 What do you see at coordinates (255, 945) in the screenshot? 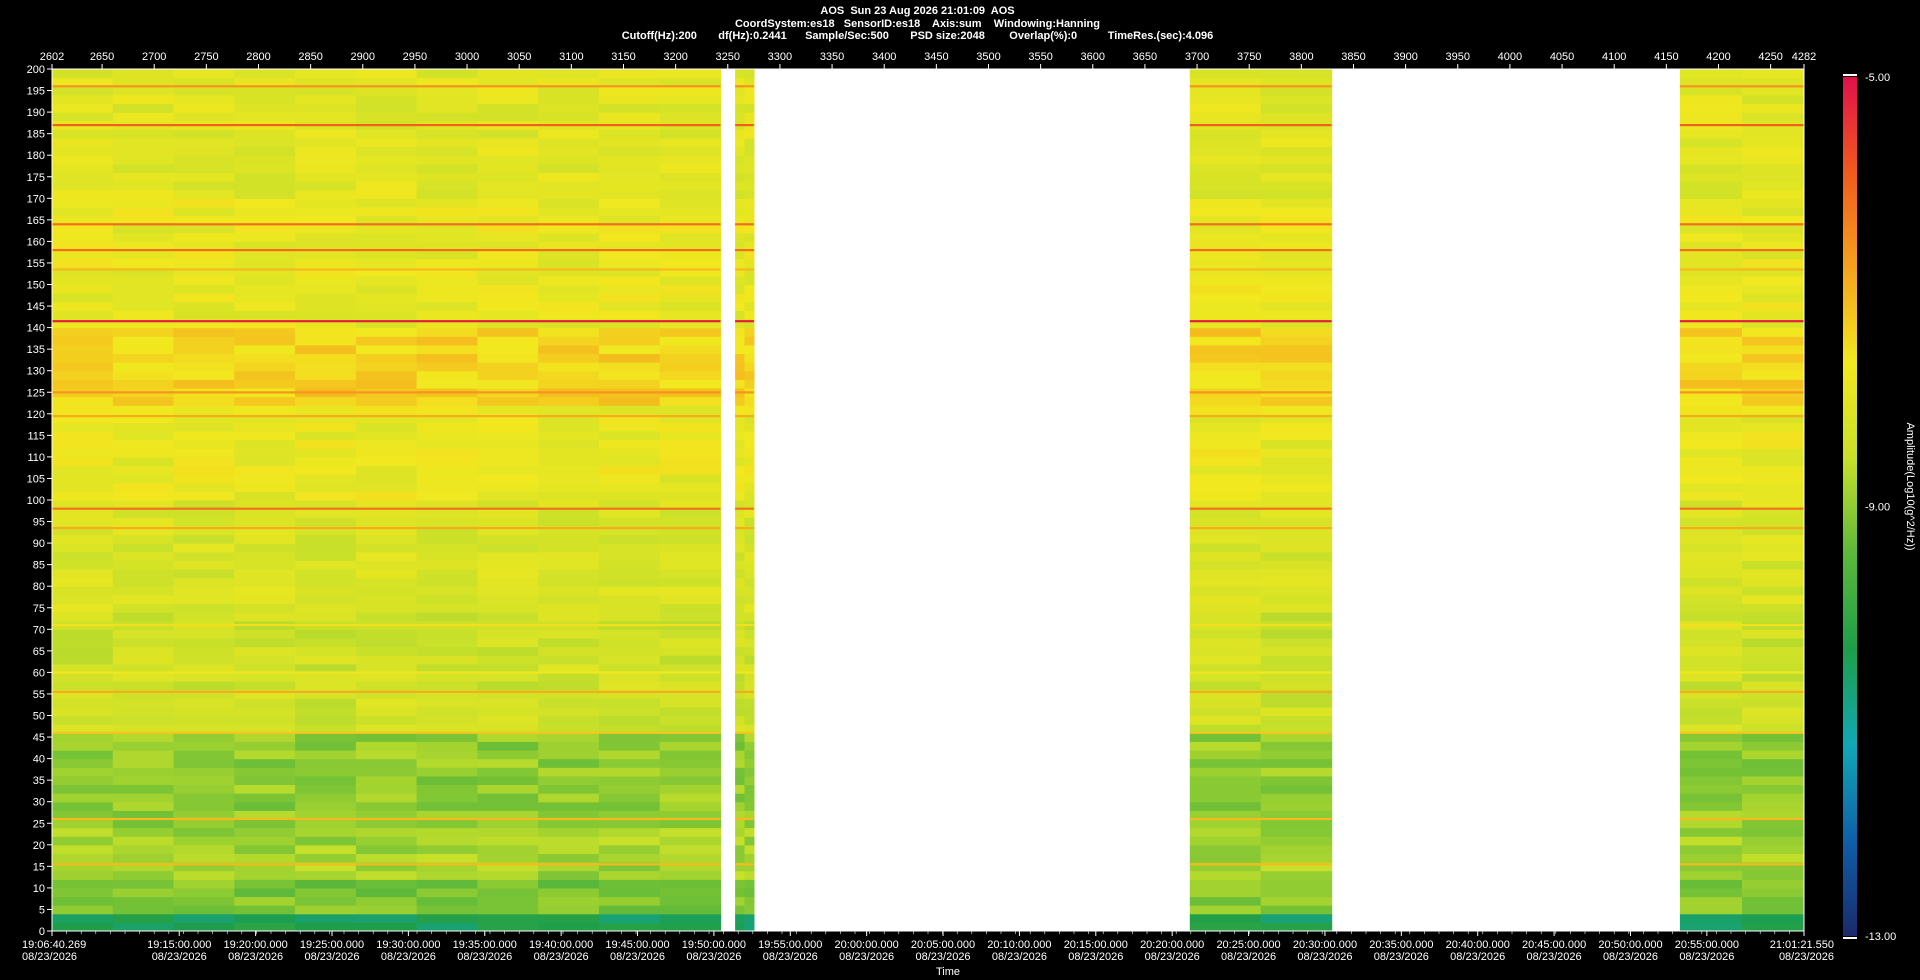
I see `time-tick-label: 19:20:00.000` at bounding box center [255, 945].